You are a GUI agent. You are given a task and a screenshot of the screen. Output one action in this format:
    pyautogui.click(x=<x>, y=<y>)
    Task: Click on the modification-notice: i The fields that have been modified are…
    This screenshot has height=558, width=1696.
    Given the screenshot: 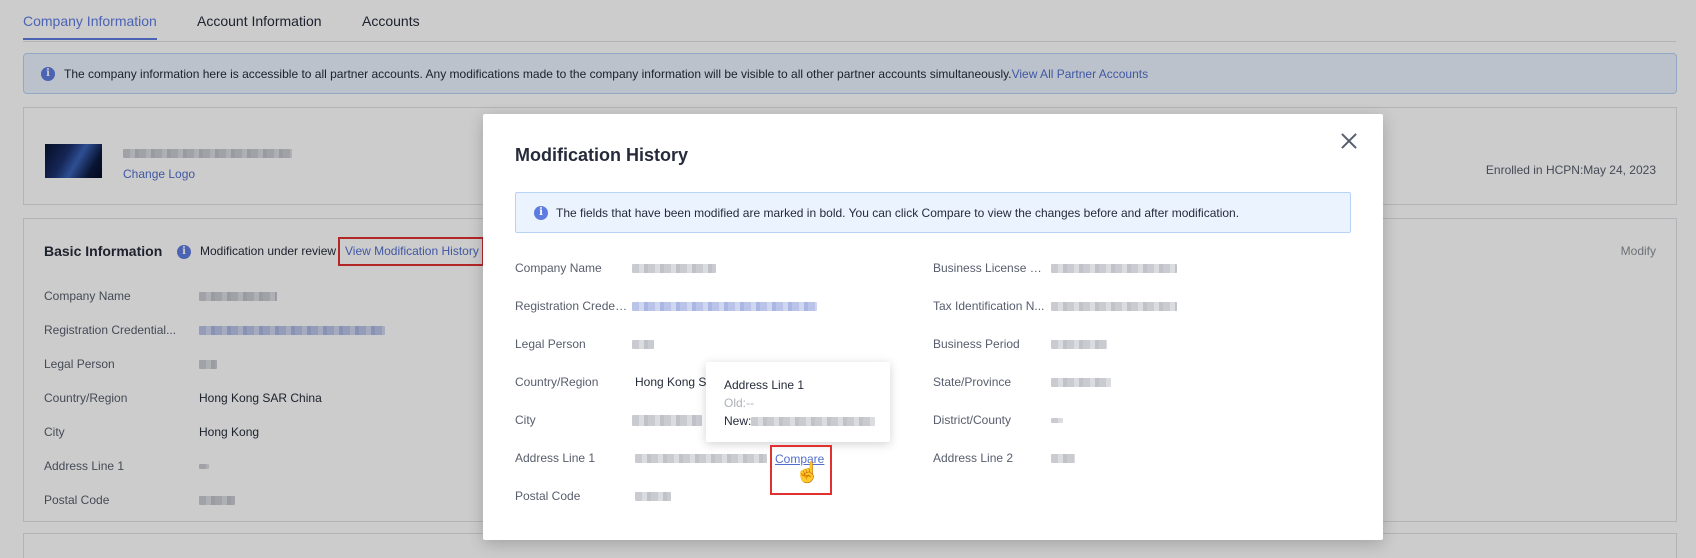 What is the action you would take?
    pyautogui.click(x=933, y=212)
    